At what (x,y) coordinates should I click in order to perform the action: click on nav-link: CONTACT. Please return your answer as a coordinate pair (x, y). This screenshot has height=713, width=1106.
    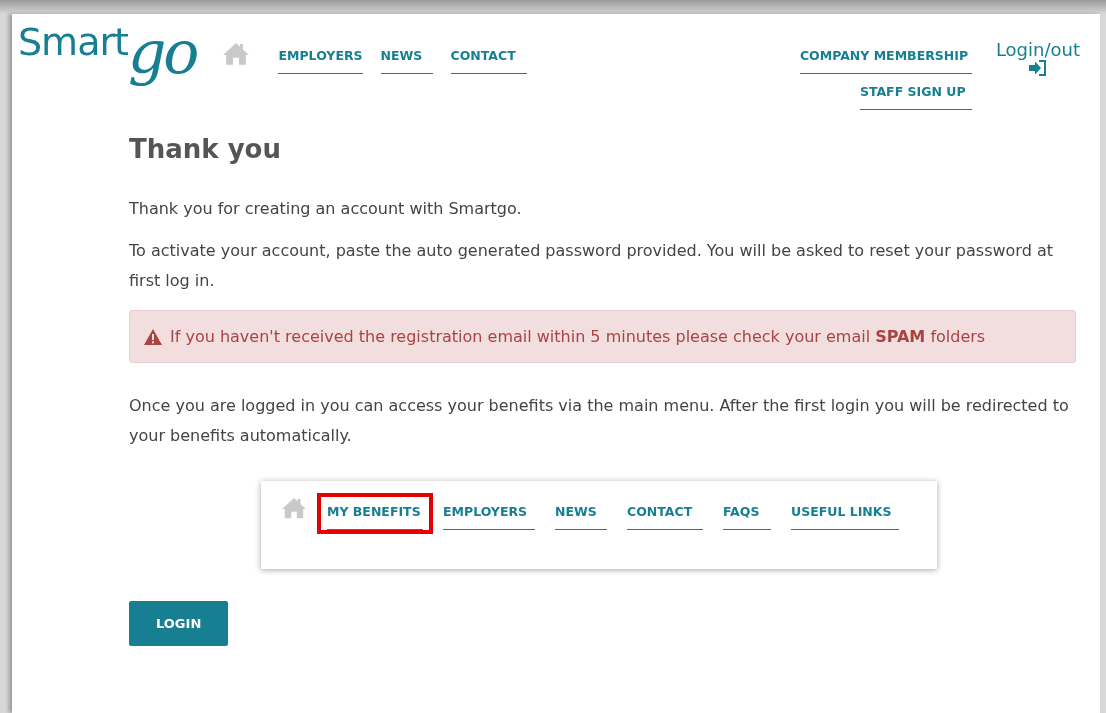
    Looking at the image, I should click on (488, 61).